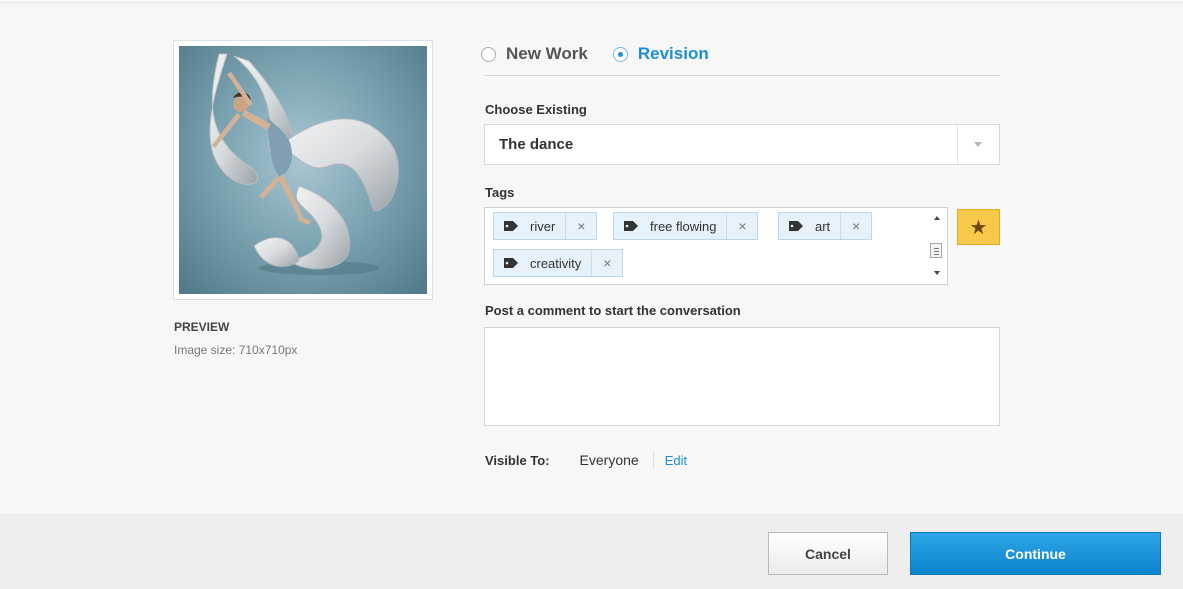  Describe the element at coordinates (304, 164) in the screenshot. I see `dancer-illustration` at that location.